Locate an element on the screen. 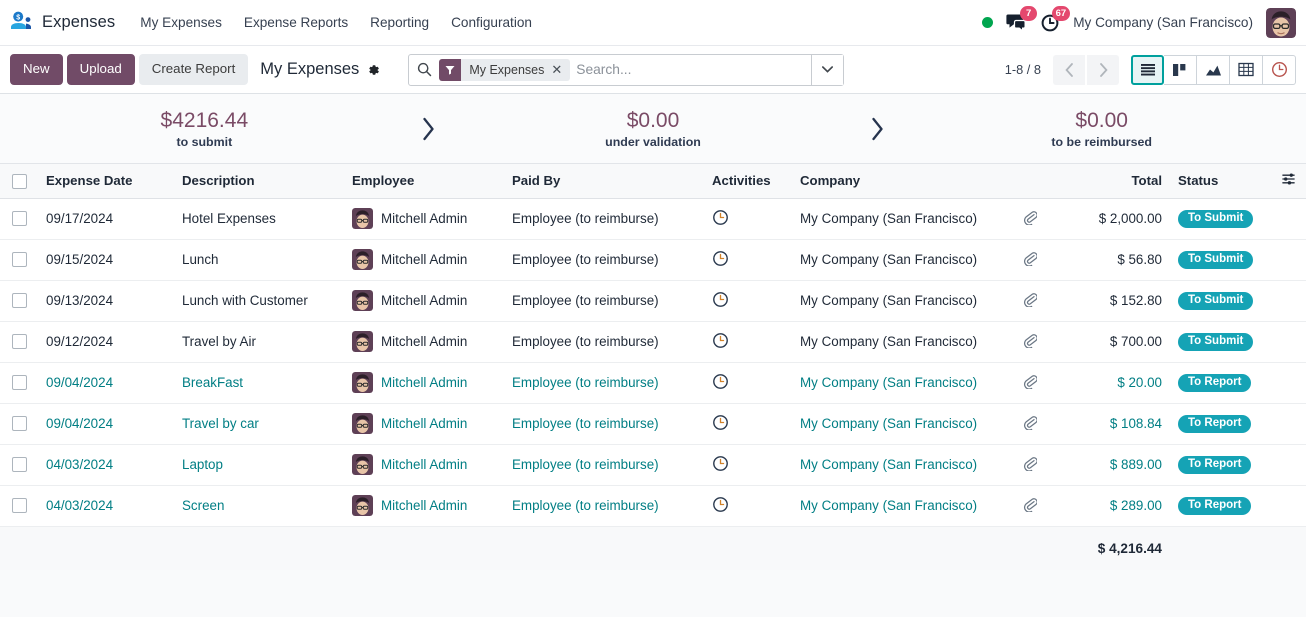  cell-expense-date: 09/04/2024 is located at coordinates (106, 424).